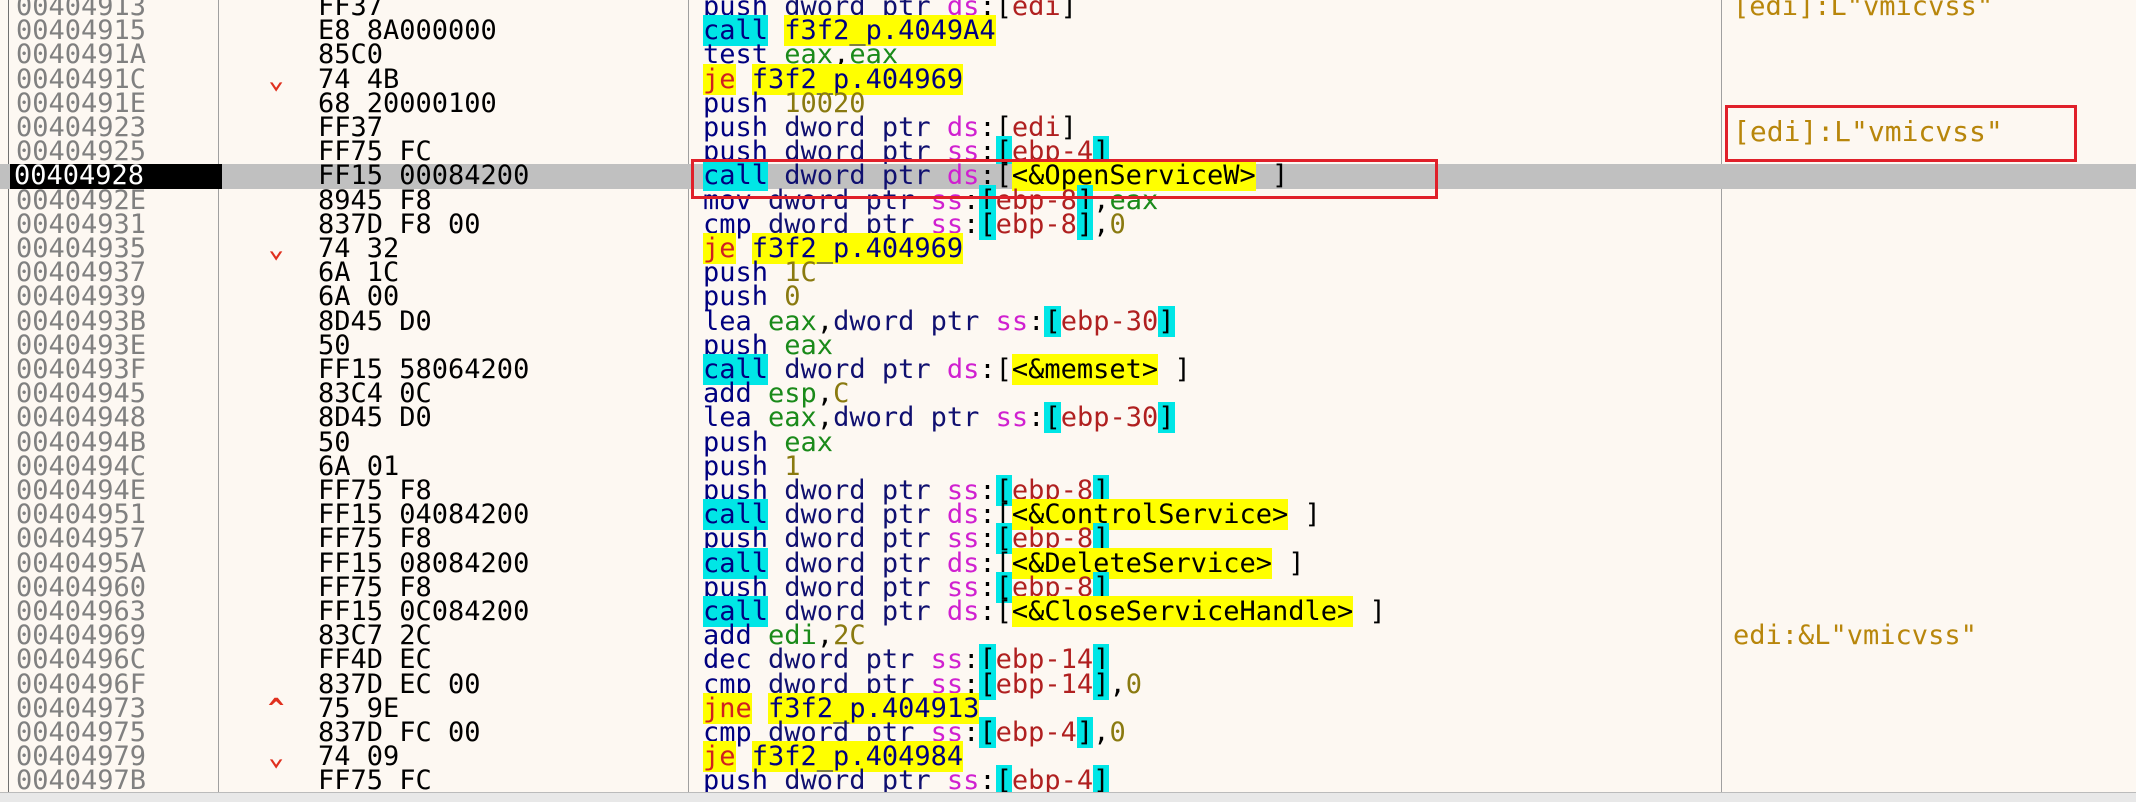  What do you see at coordinates (1064, 179) in the screenshot?
I see `annotation-box-openservicew` at bounding box center [1064, 179].